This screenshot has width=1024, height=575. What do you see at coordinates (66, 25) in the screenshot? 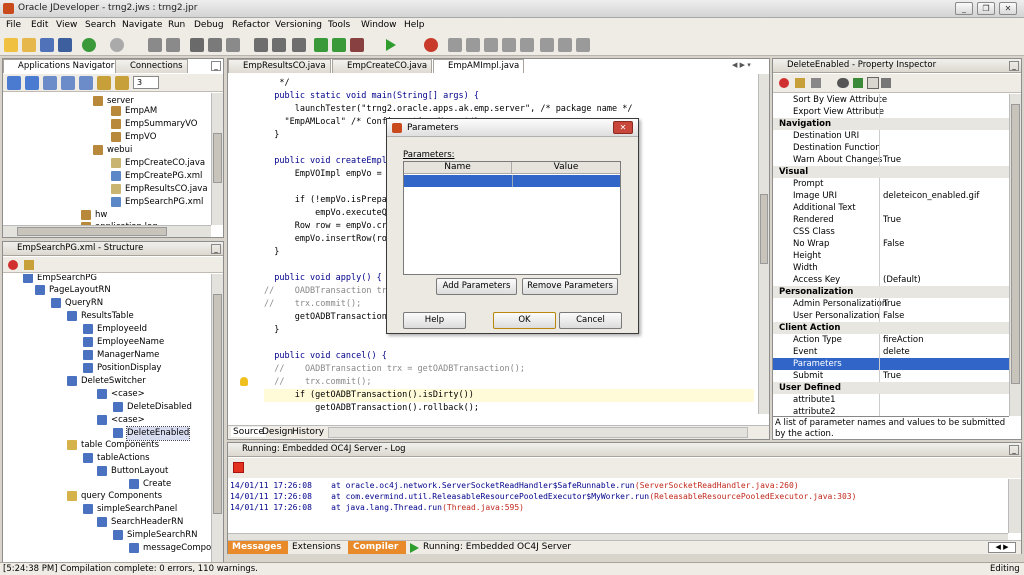
I see `menu-view: View` at bounding box center [66, 25].